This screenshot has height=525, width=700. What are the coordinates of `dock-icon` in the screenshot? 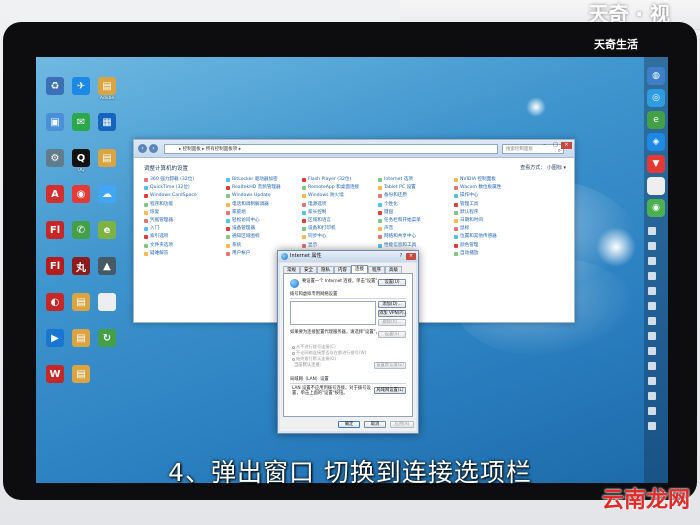 It's located at (656, 186).